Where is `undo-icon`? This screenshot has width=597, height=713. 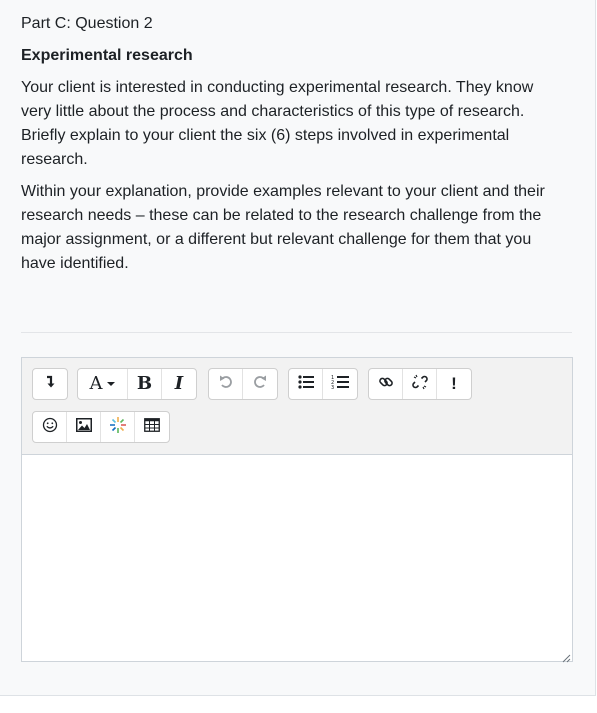
undo-icon is located at coordinates (226, 384).